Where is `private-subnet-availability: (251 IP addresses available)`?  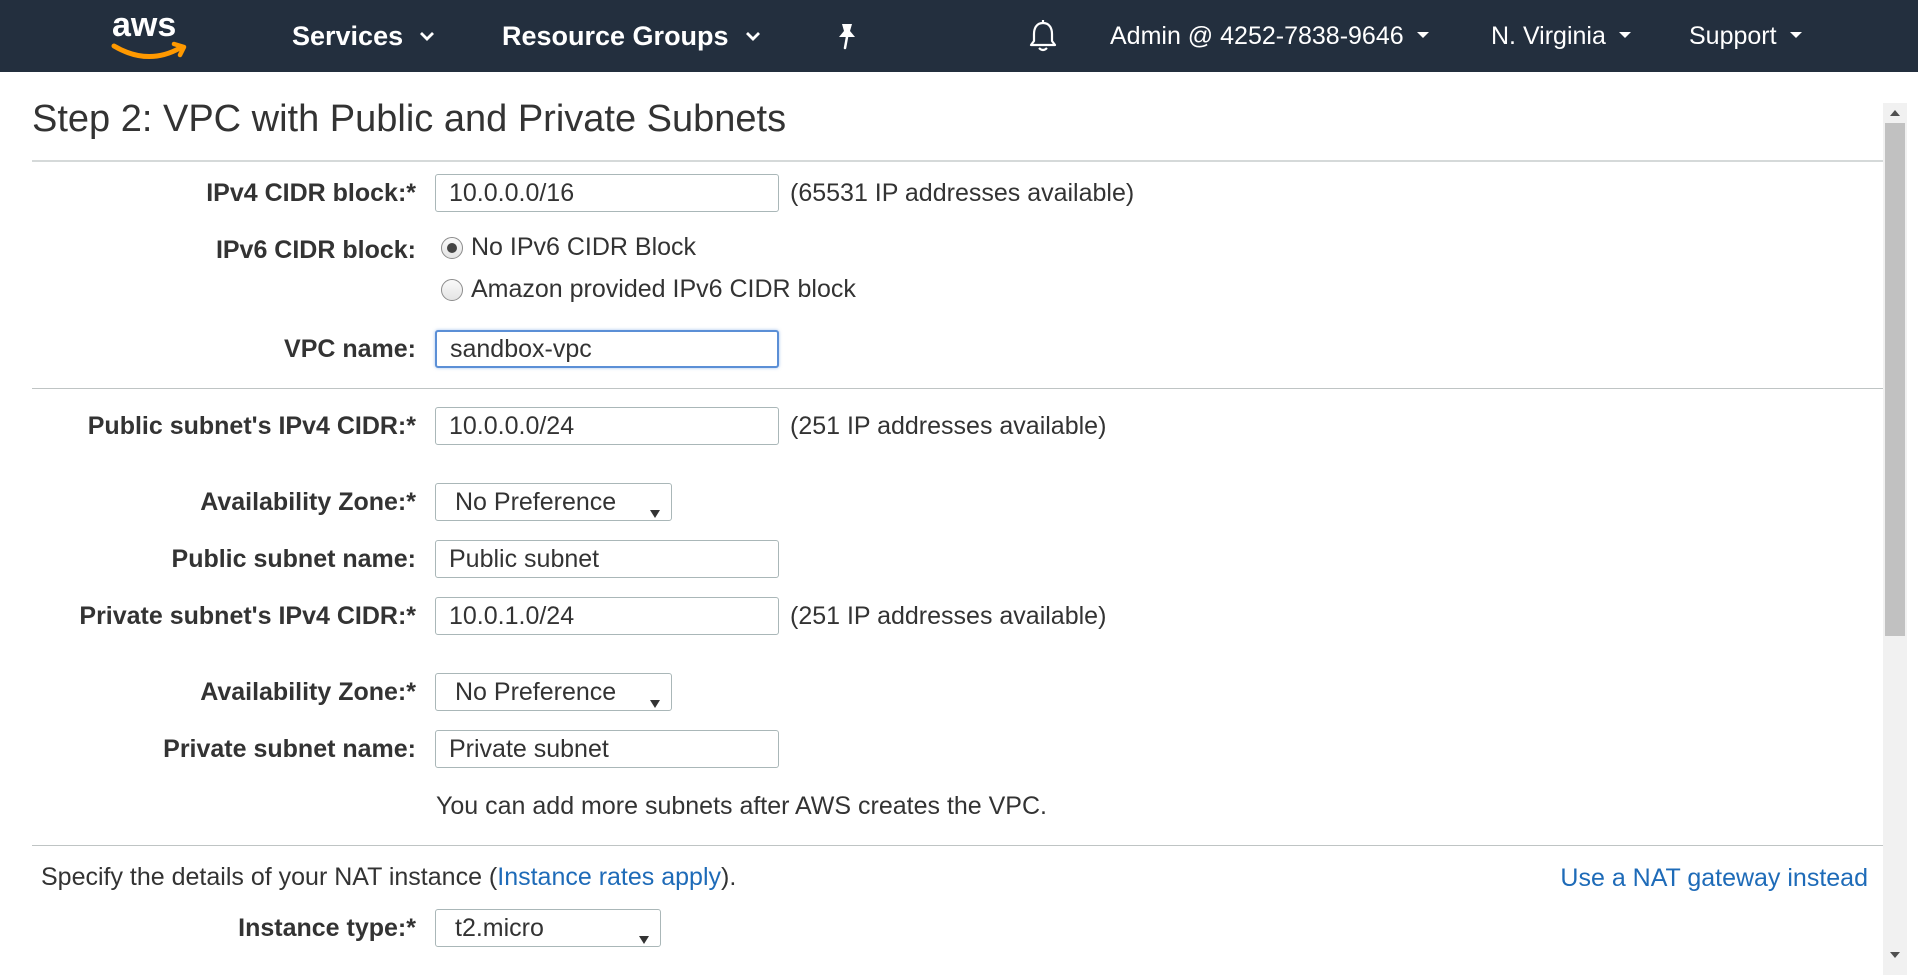
private-subnet-availability: (251 IP addresses available) is located at coordinates (948, 616).